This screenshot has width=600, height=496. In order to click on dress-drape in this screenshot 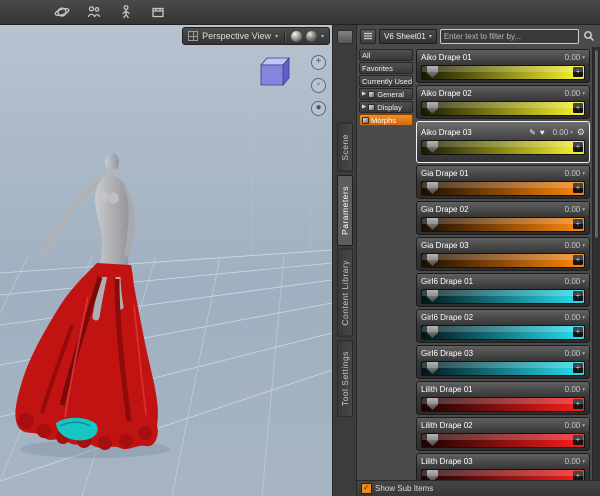, I will do `click(86, 336)`.